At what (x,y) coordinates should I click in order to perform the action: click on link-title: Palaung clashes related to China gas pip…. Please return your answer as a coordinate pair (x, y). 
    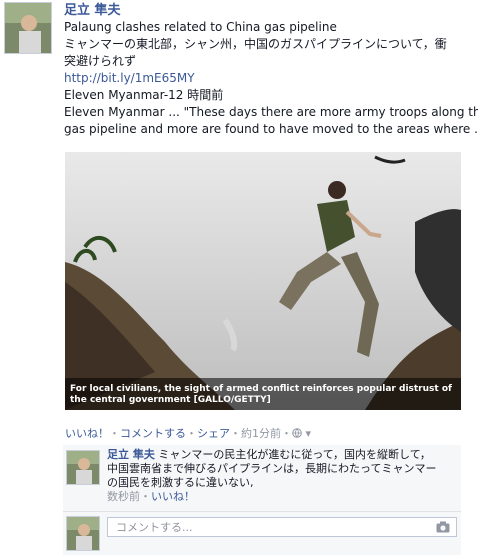
    Looking at the image, I should click on (271, 27).